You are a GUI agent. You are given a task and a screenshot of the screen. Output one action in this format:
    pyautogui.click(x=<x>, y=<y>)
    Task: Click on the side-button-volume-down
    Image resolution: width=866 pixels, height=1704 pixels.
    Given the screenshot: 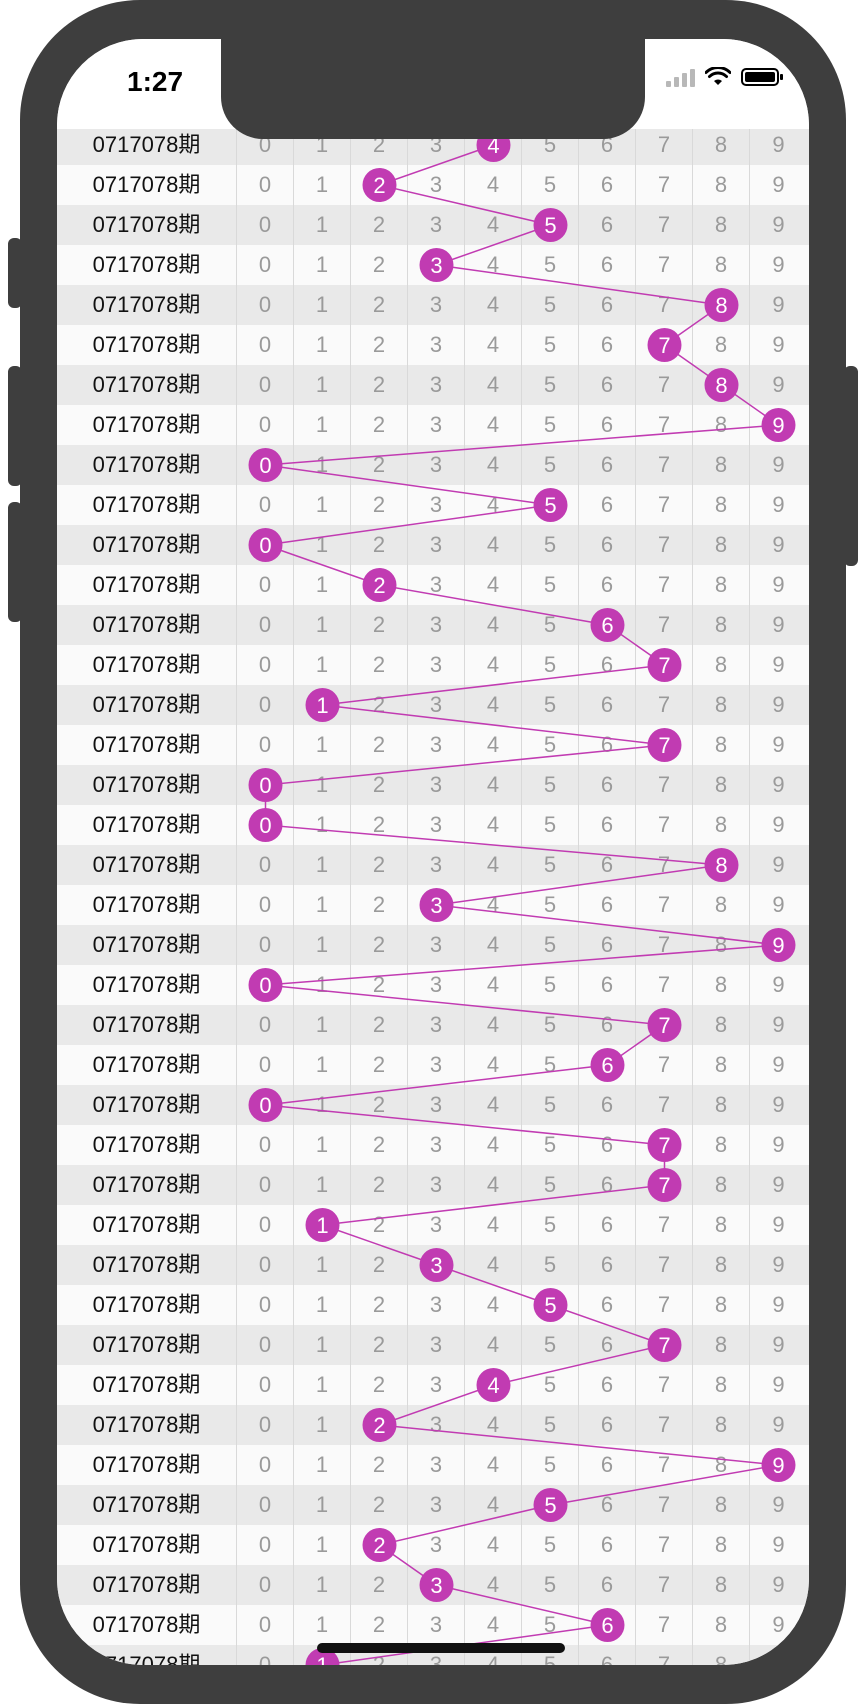 What is the action you would take?
    pyautogui.click(x=15, y=562)
    